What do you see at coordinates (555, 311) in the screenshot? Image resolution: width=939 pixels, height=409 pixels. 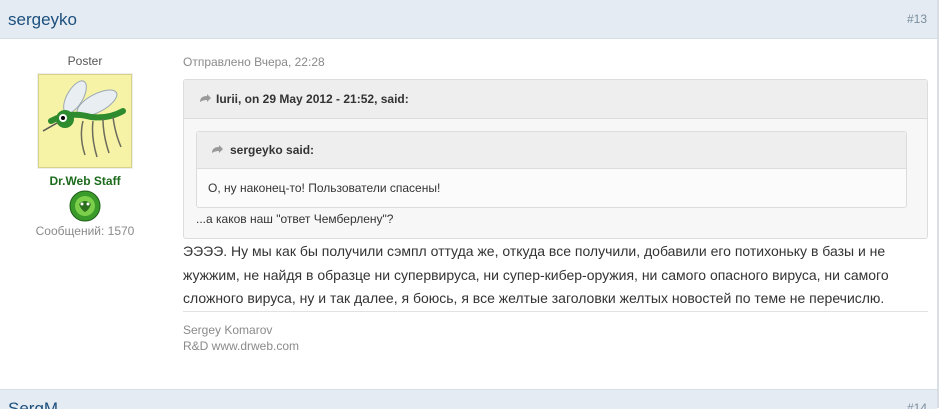 I see `signature-divider` at bounding box center [555, 311].